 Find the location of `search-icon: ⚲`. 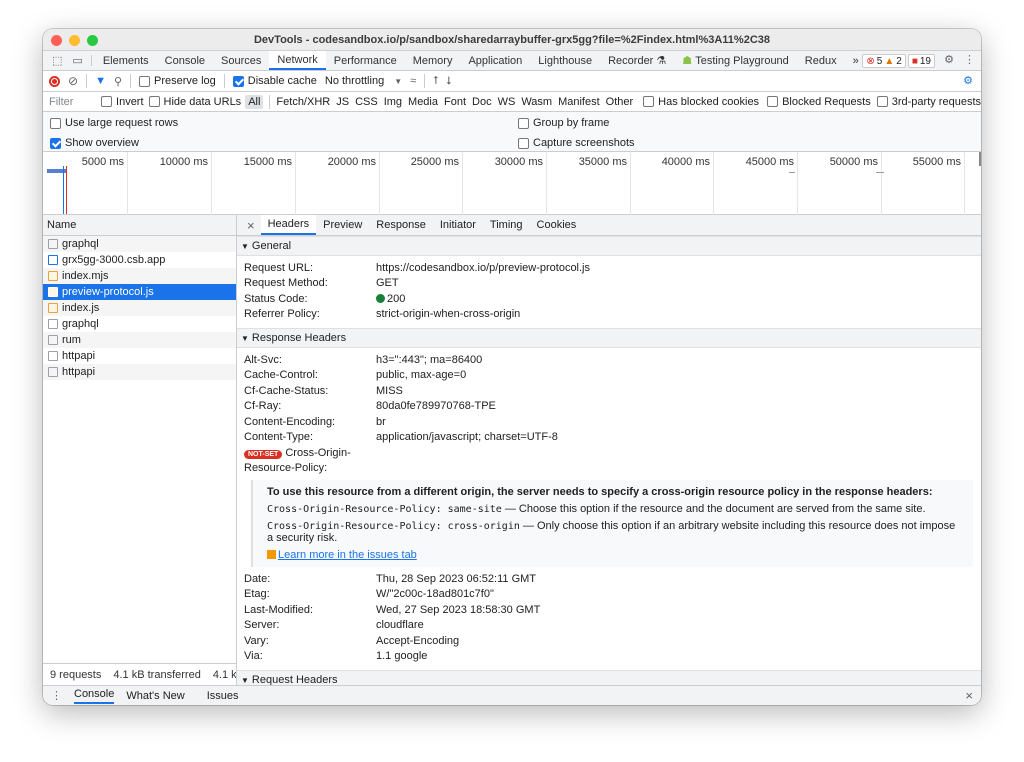

search-icon: ⚲ is located at coordinates (118, 81).